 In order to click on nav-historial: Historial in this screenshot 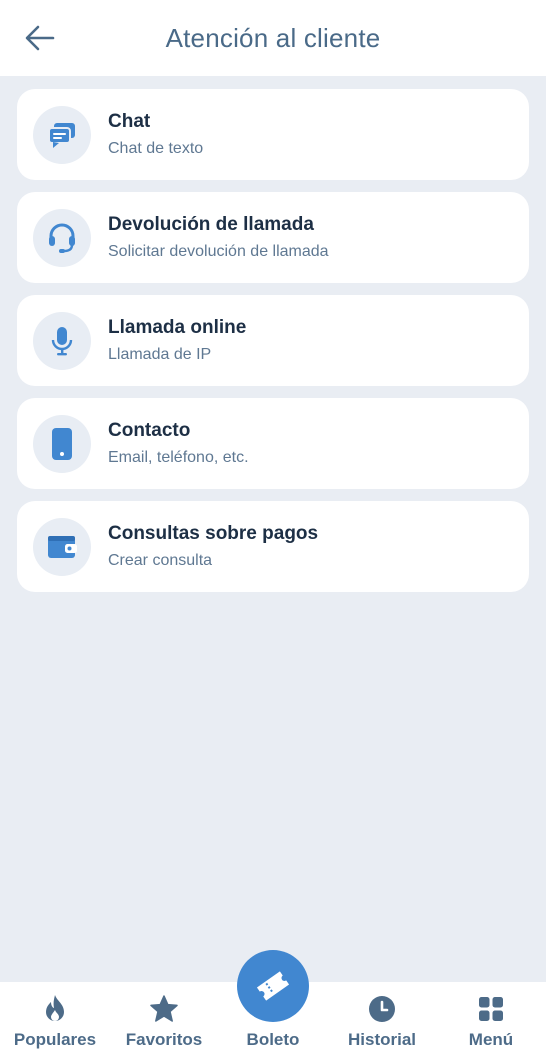, I will do `click(382, 1021)`.